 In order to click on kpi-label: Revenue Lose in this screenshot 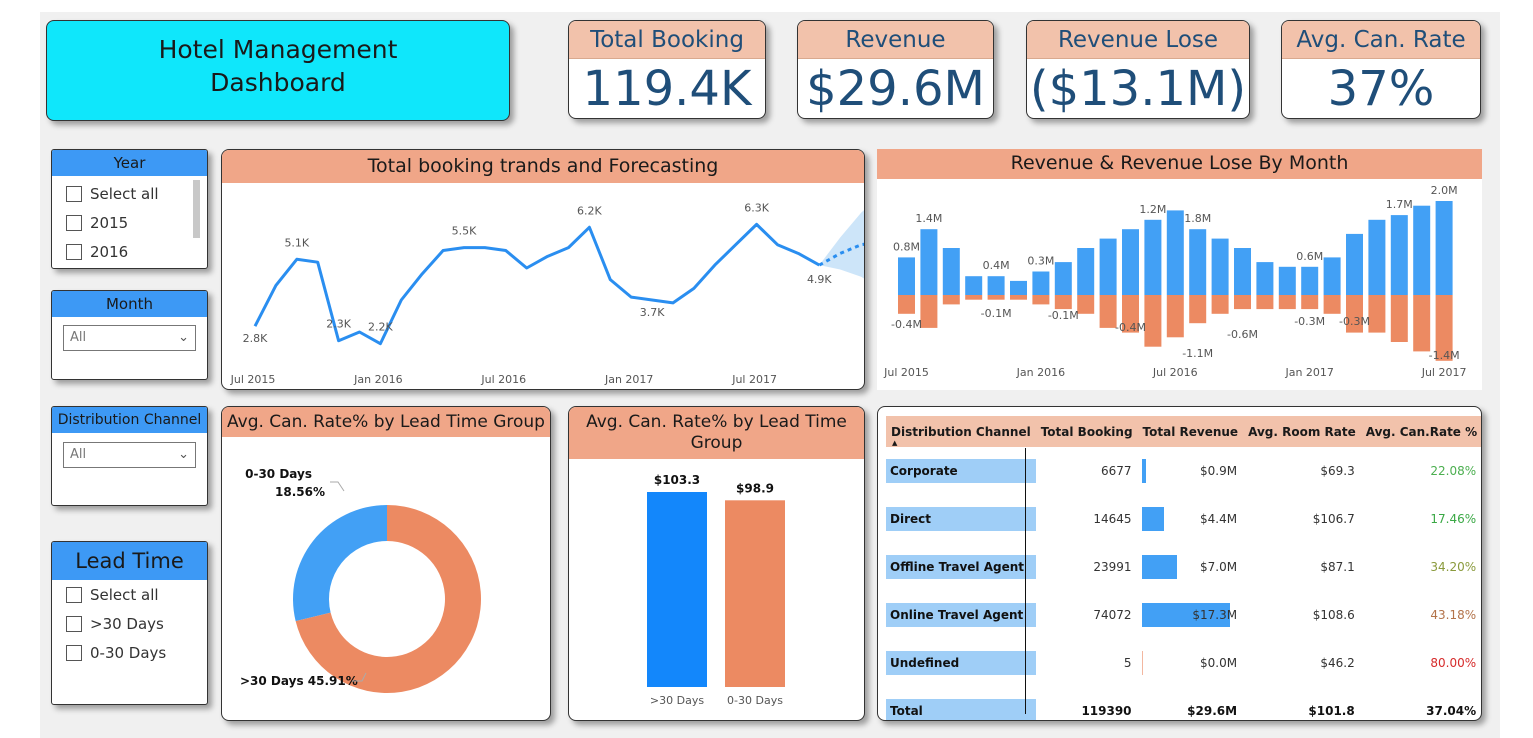, I will do `click(1138, 40)`.